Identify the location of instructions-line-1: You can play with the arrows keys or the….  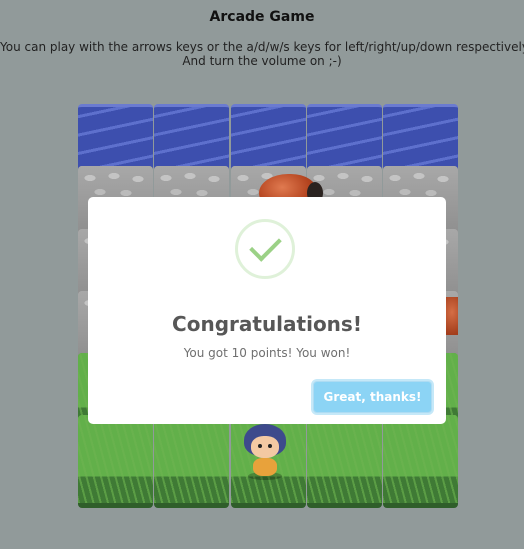
(262, 47).